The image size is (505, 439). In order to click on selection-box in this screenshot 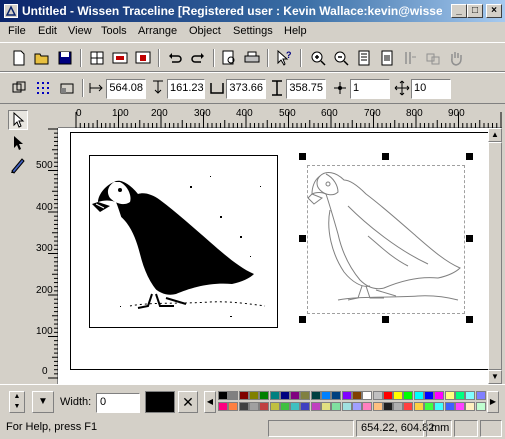, I will do `click(386, 239)`.